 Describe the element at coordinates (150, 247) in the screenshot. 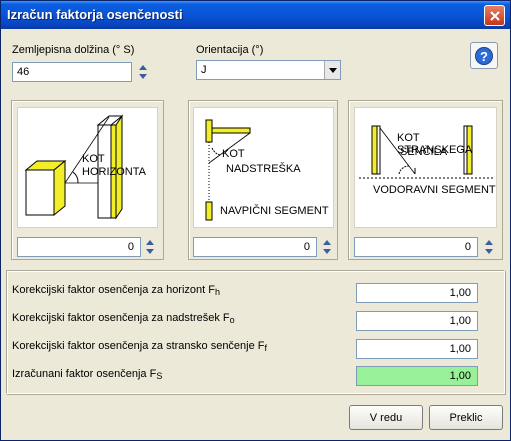

I see `horizon-angle-spinner` at that location.